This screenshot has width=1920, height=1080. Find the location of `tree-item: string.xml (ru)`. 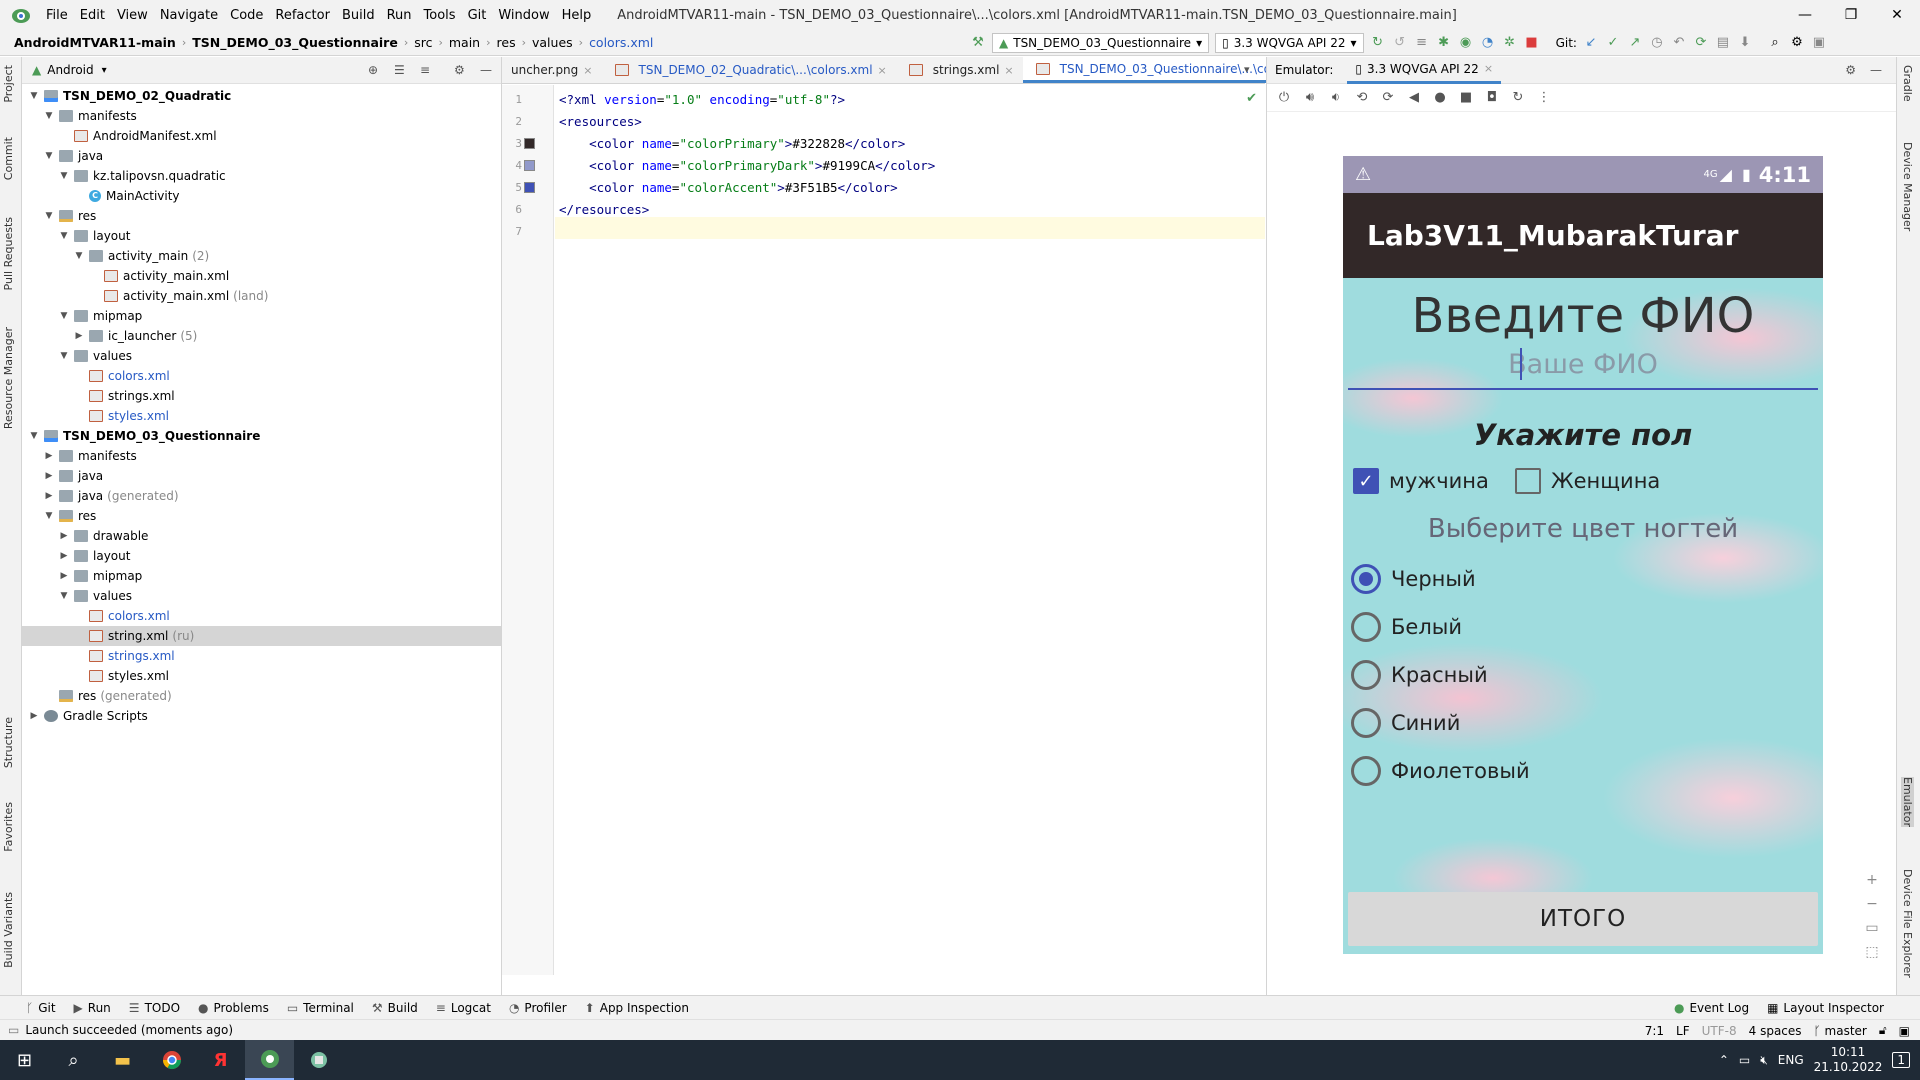

tree-item: string.xml (ru) is located at coordinates (261, 636).